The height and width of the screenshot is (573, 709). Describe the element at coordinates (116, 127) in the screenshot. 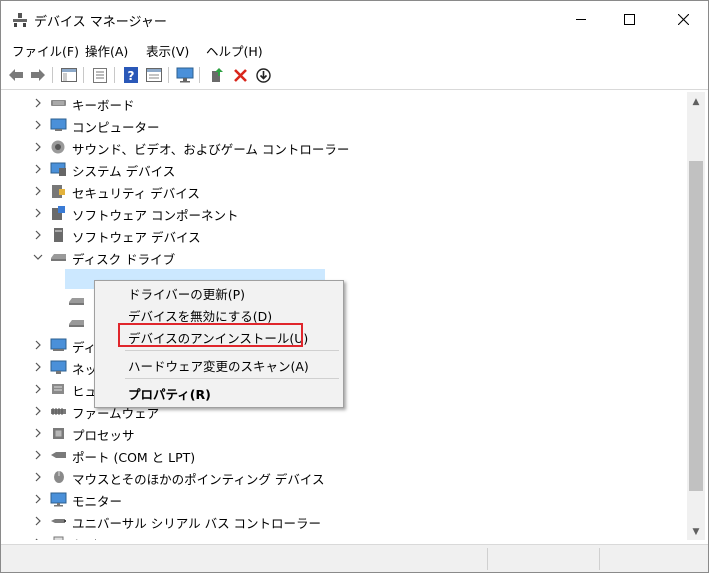

I see `tree-item-label: コンピューター` at that location.